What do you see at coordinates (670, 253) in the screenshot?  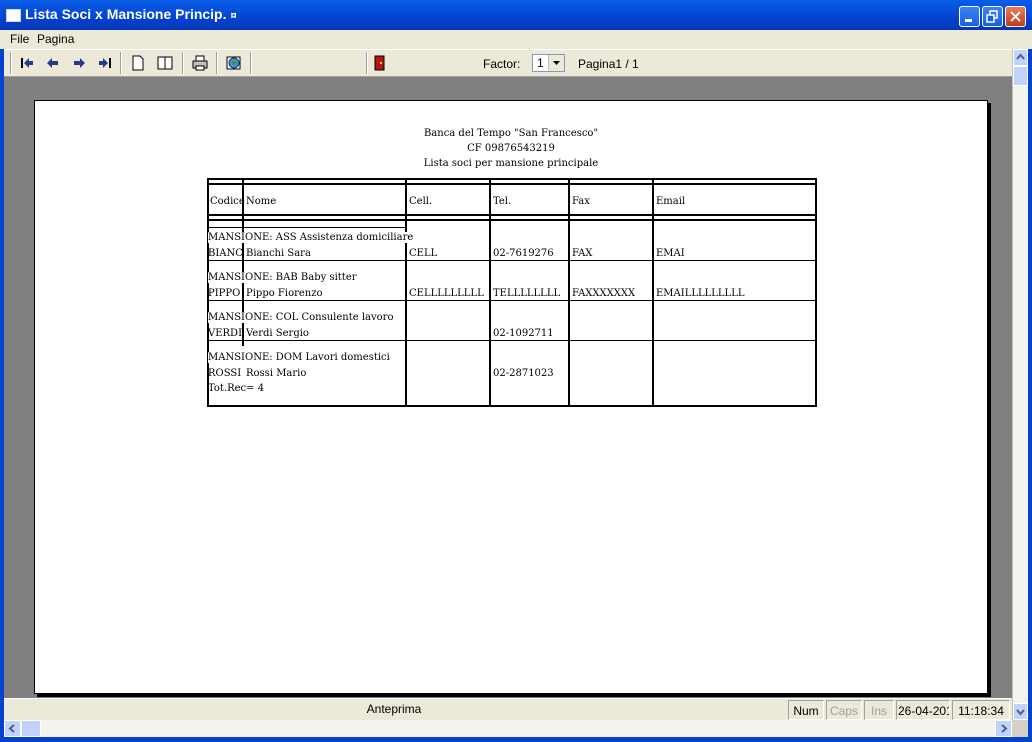 I see `member-email: EMAI` at bounding box center [670, 253].